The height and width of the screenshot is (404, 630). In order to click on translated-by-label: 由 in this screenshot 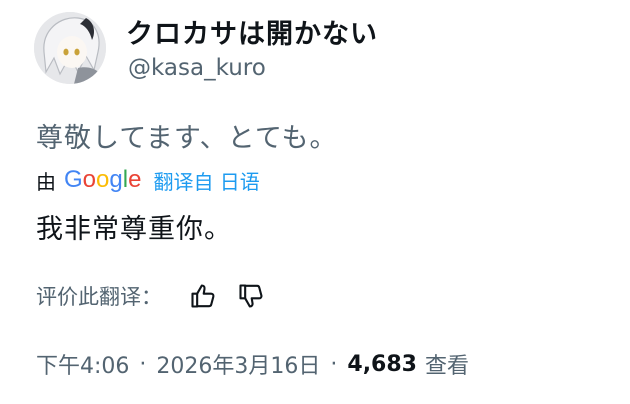, I will do `click(46, 181)`.